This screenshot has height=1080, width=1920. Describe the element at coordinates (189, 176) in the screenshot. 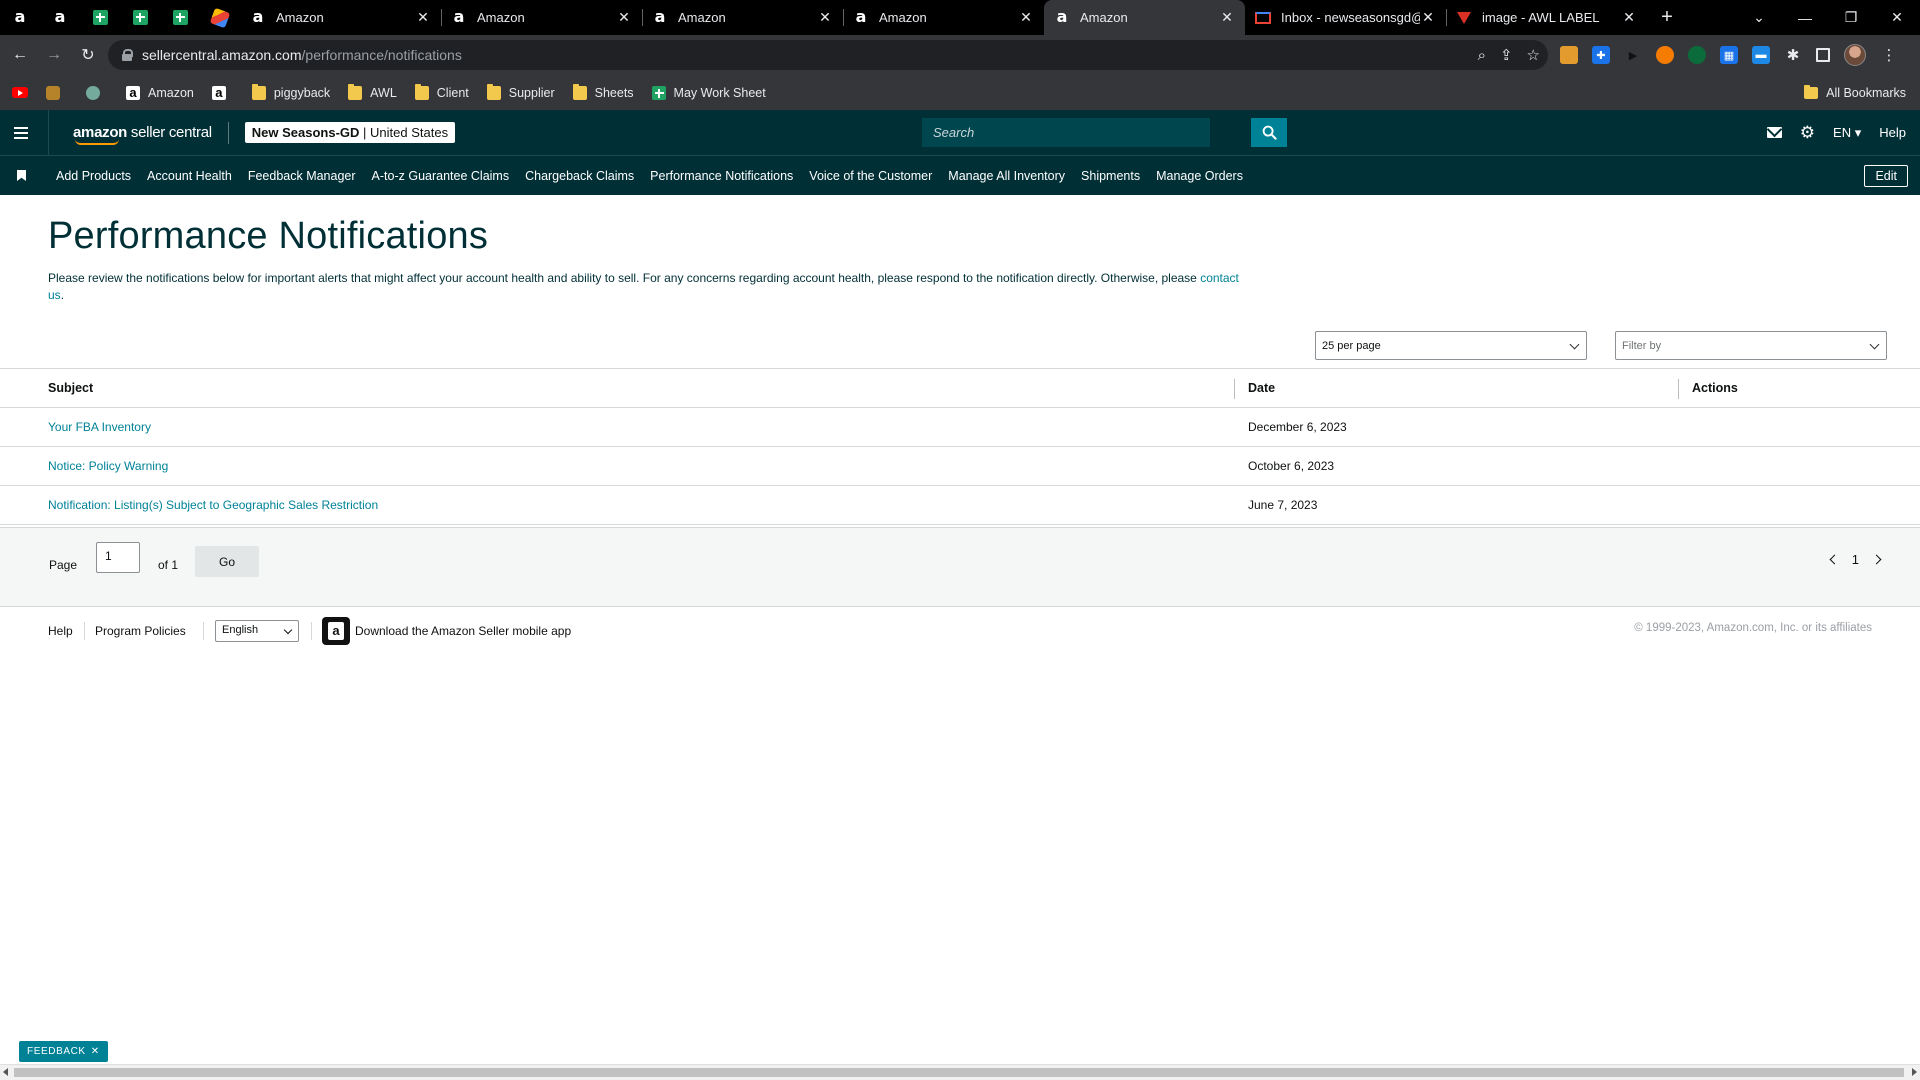

I see `nav-account-health: Account Health` at that location.